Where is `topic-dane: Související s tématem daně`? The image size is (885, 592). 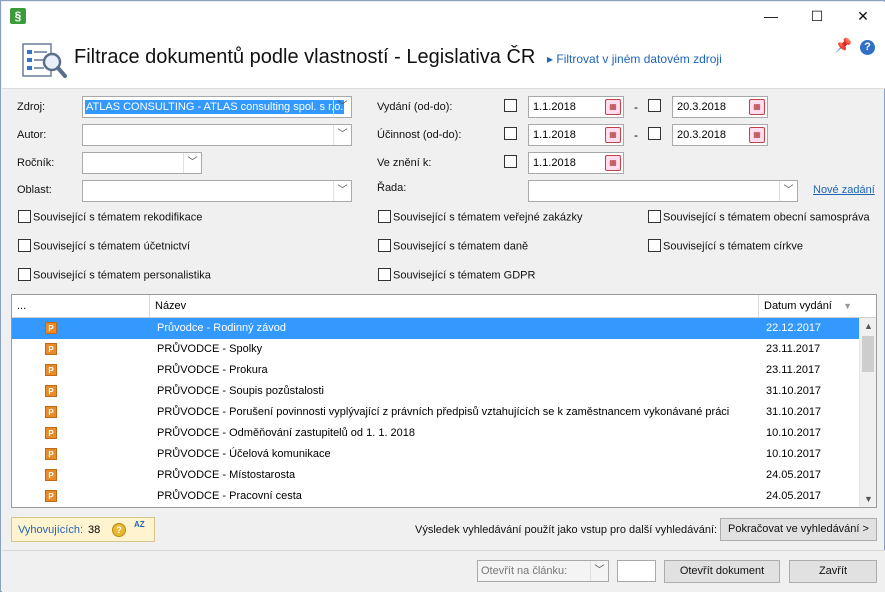
topic-dane: Související s tématem daně is located at coordinates (453, 246).